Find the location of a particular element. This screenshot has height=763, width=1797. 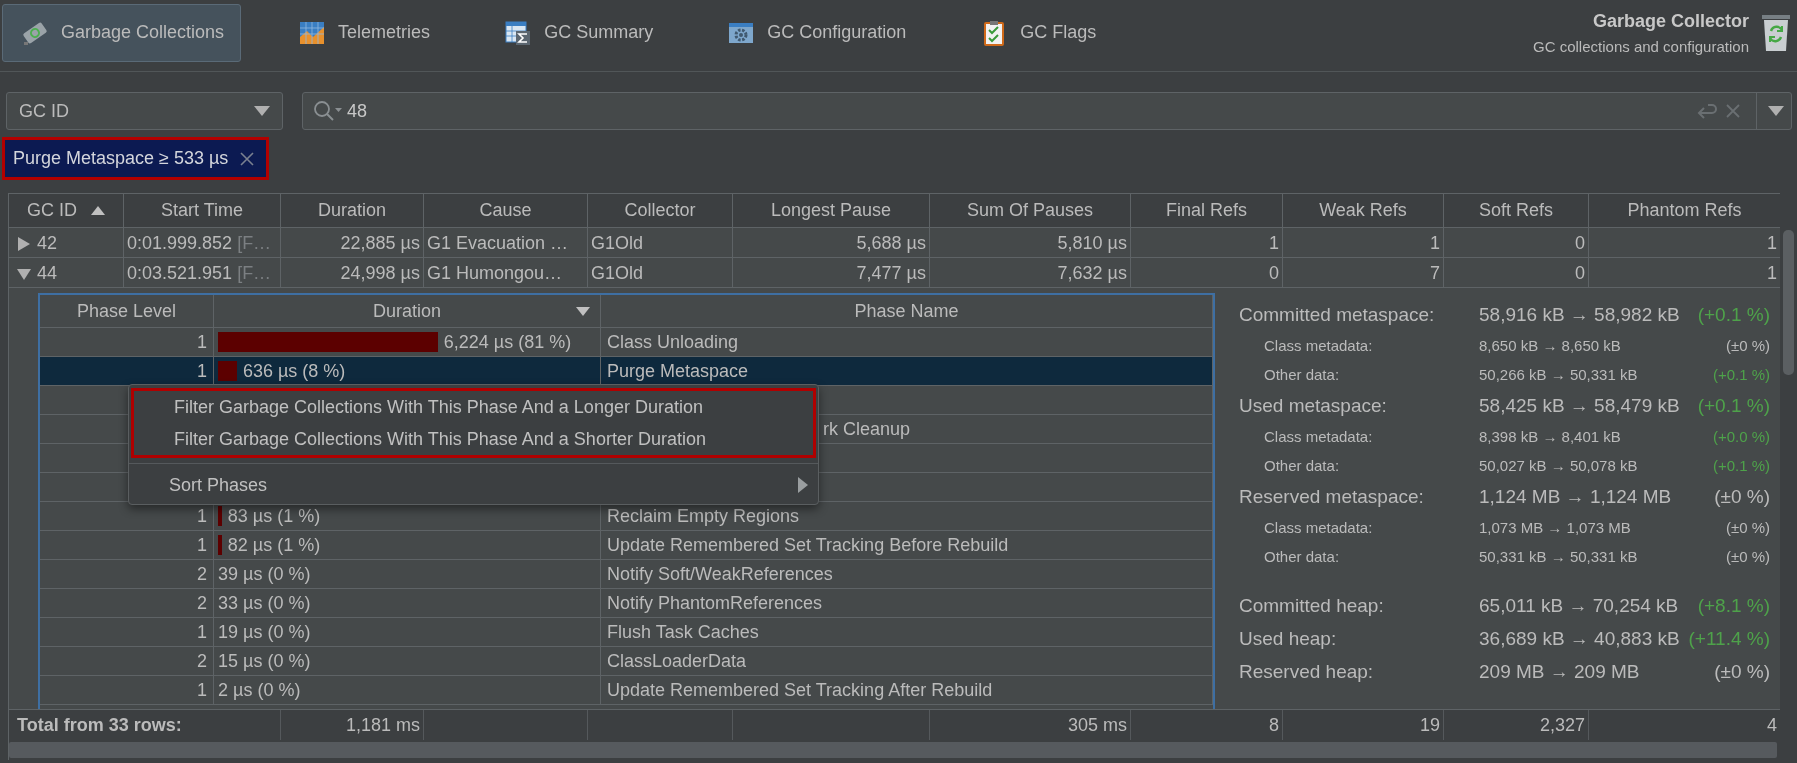

table-cell-text: 6,224 µs (81 %) is located at coordinates (507, 342).